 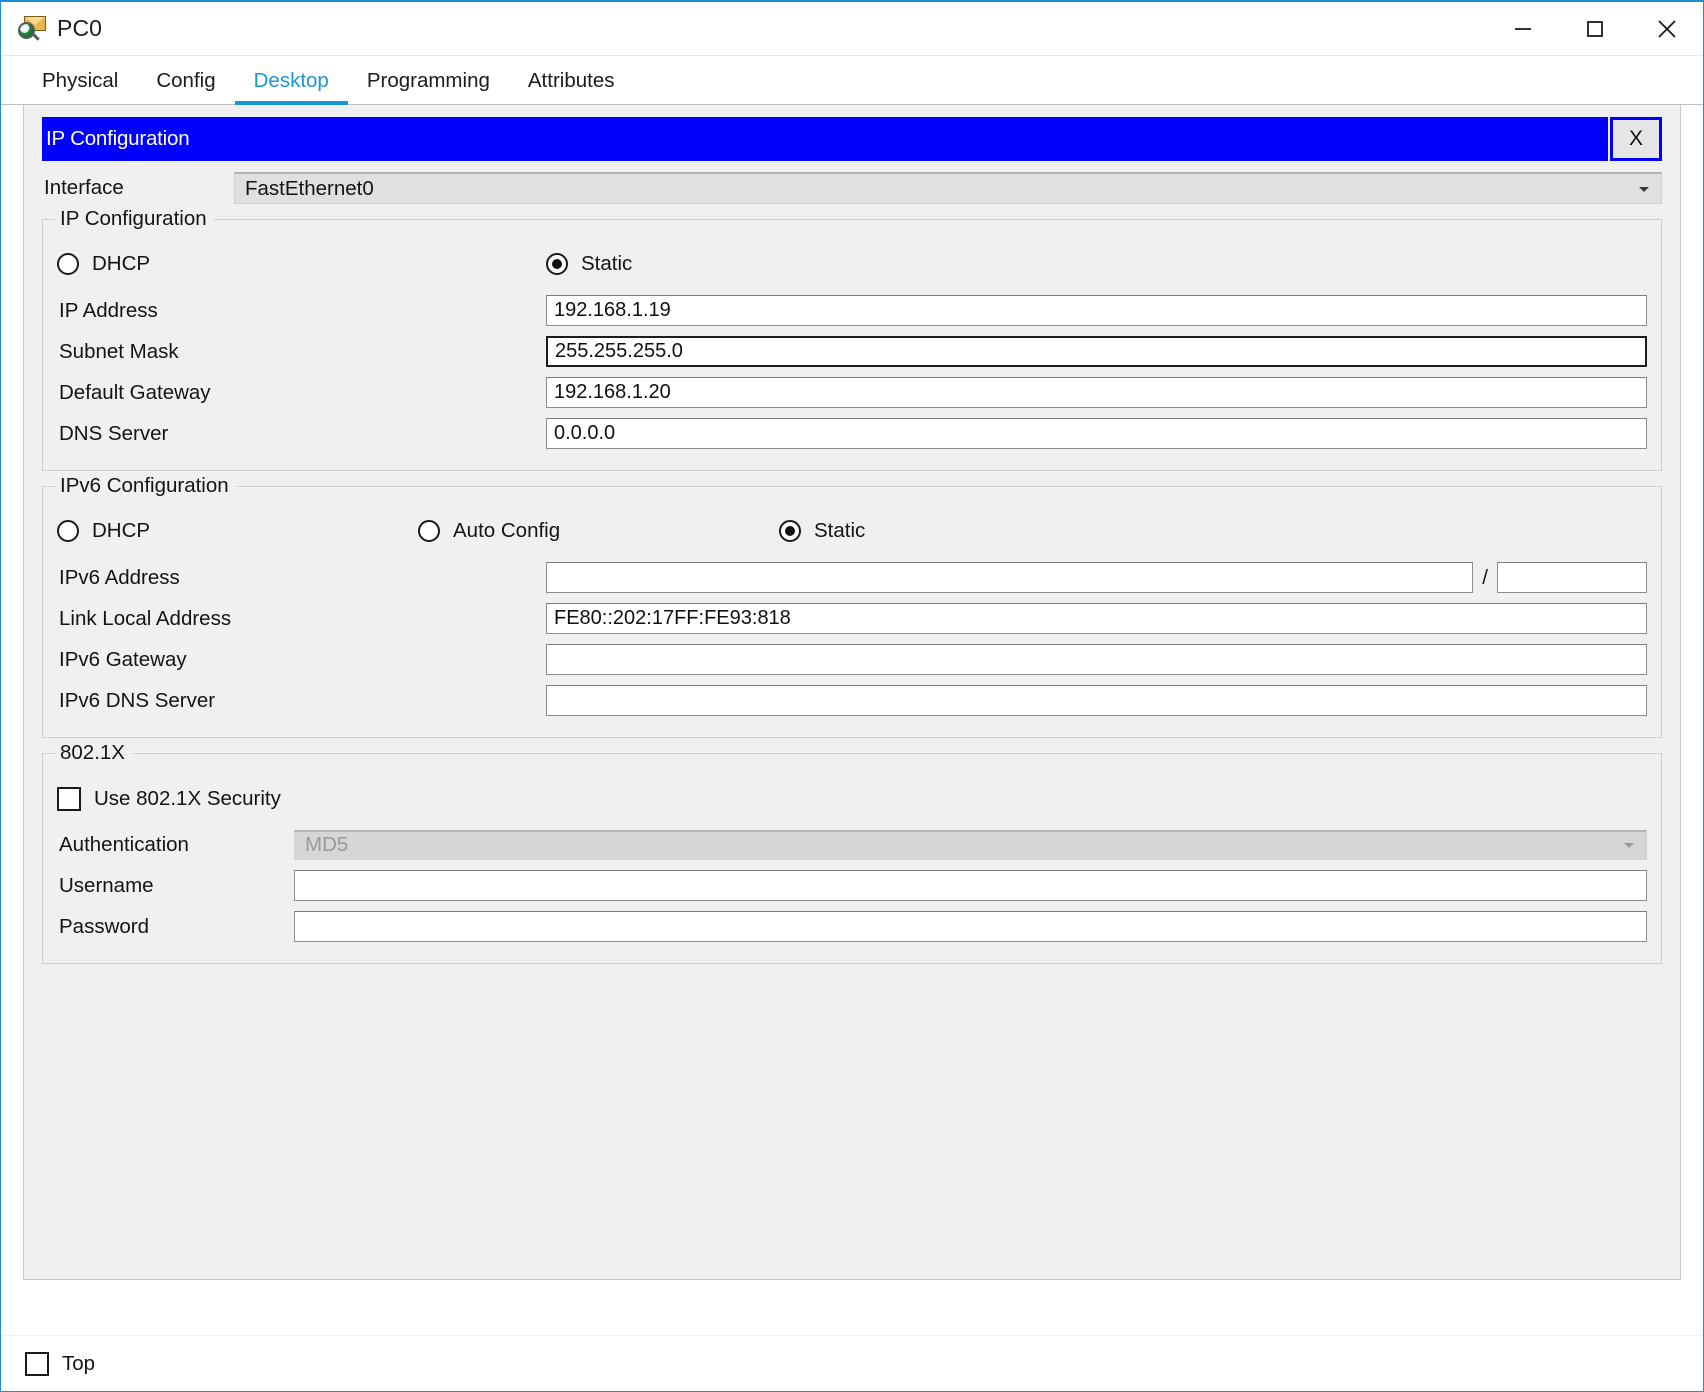 I want to click on ipv6-gateway-row: IPv6 Gateway, so click(x=852, y=659).